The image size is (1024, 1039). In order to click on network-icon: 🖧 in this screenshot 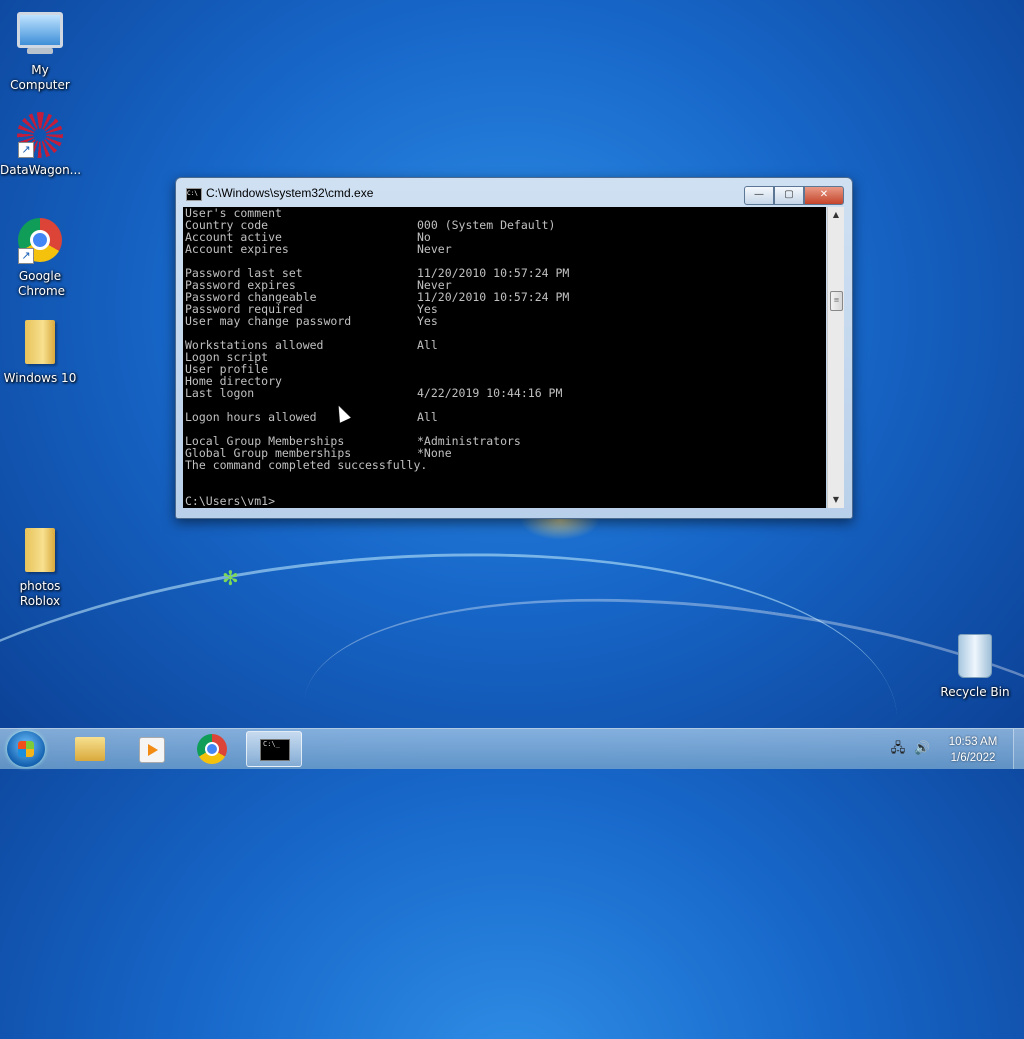, I will do `click(898, 749)`.